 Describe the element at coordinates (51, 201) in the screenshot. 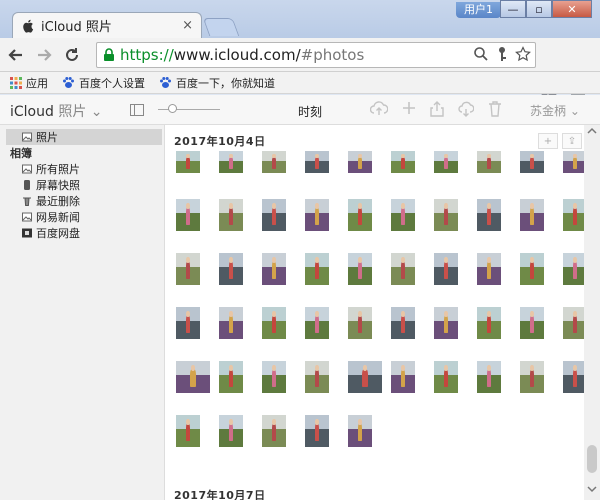

I see `sidebar-item-recently-deleted: 最近删除` at that location.